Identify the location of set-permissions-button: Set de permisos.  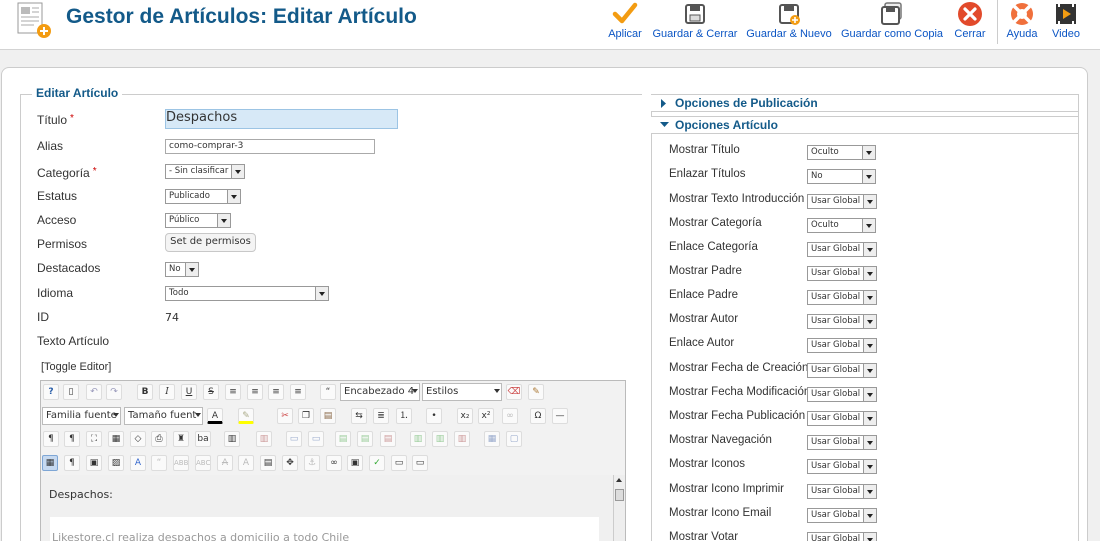
(210, 242).